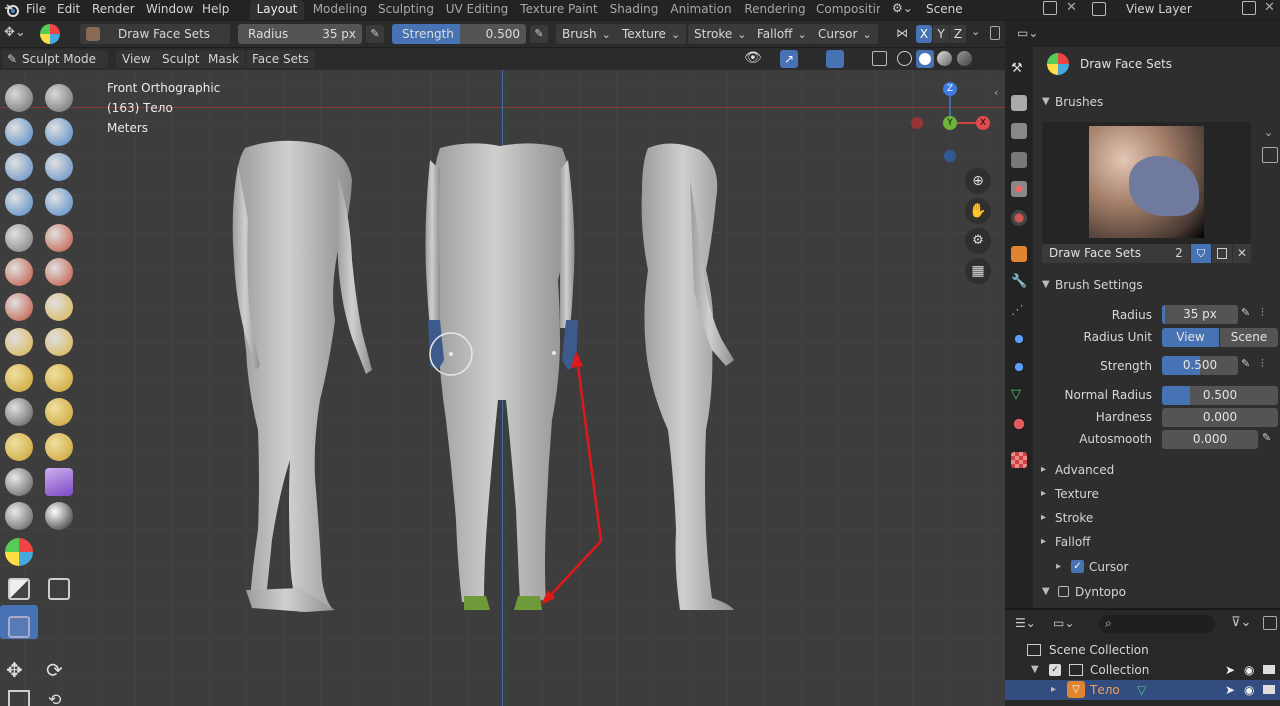  Describe the element at coordinates (879, 58) in the screenshot. I see `xray-icon` at that location.